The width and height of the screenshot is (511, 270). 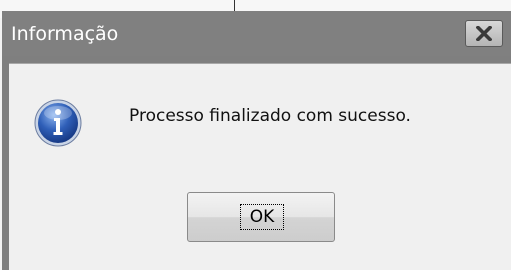 What do you see at coordinates (58, 123) in the screenshot?
I see `information-icon` at bounding box center [58, 123].